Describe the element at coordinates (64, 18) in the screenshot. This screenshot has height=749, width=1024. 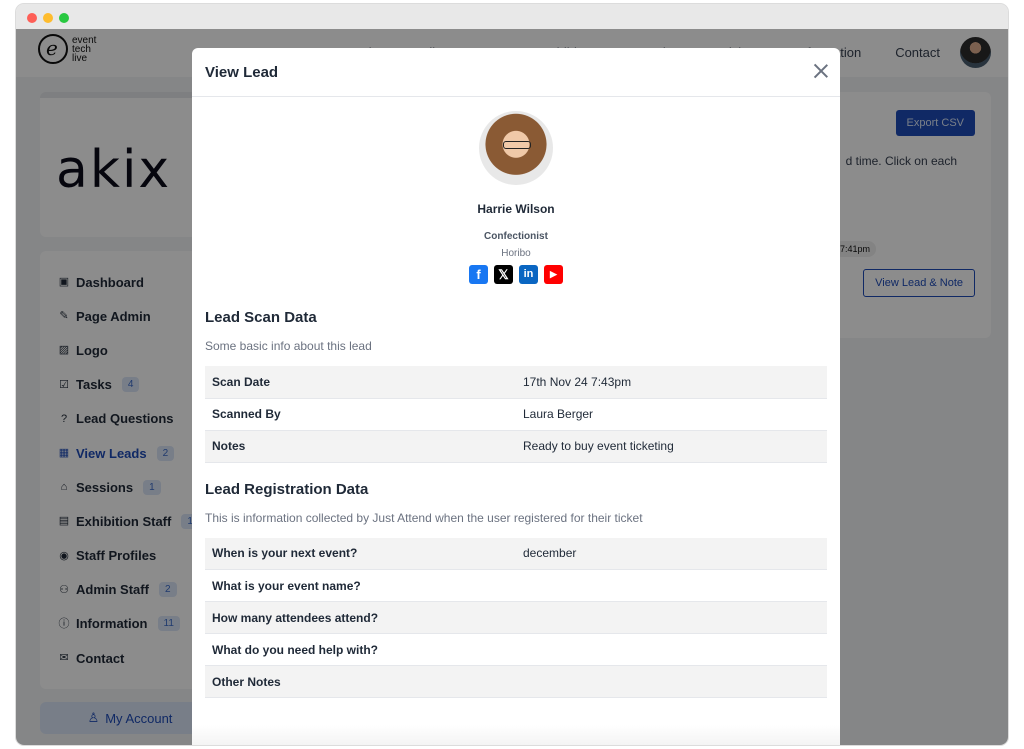
I see `maximize-window-button` at that location.